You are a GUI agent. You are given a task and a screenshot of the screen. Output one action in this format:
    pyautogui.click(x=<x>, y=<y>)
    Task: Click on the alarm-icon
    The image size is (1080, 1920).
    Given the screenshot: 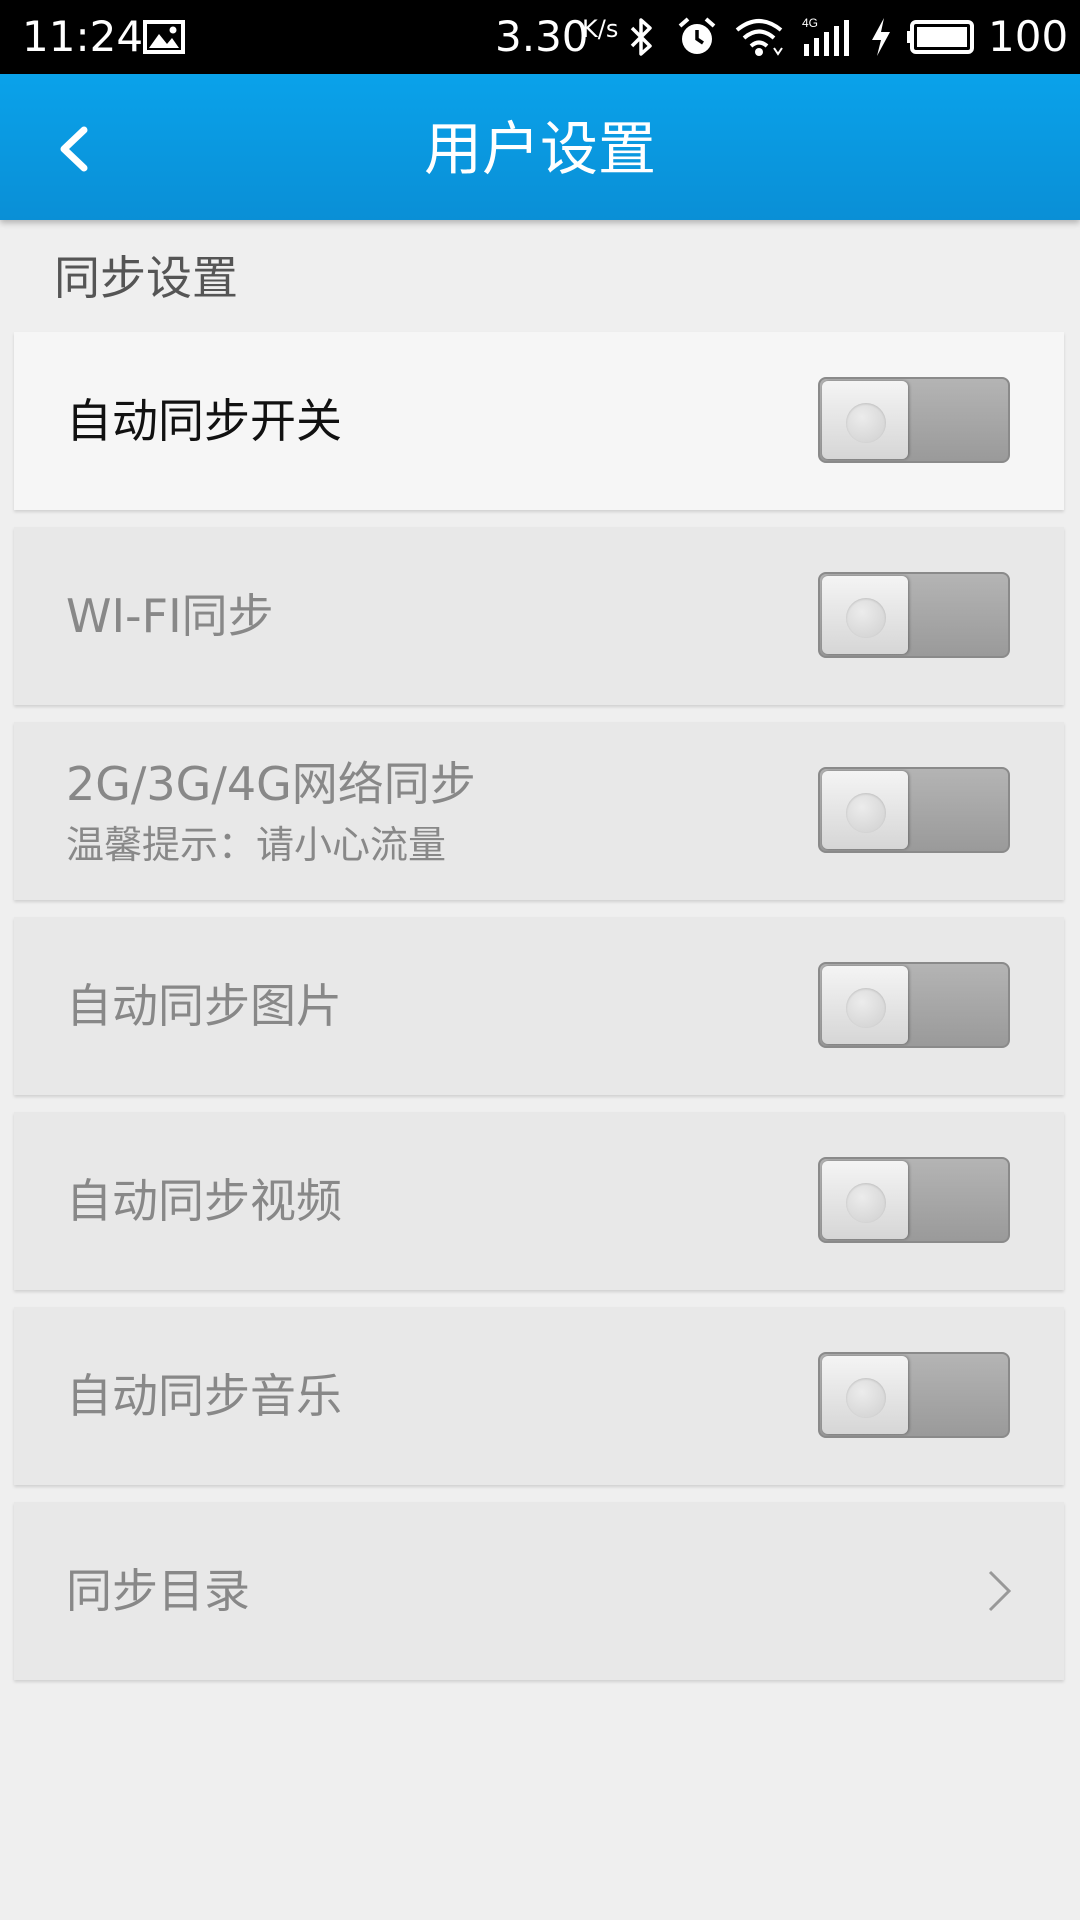 What is the action you would take?
    pyautogui.click(x=697, y=35)
    